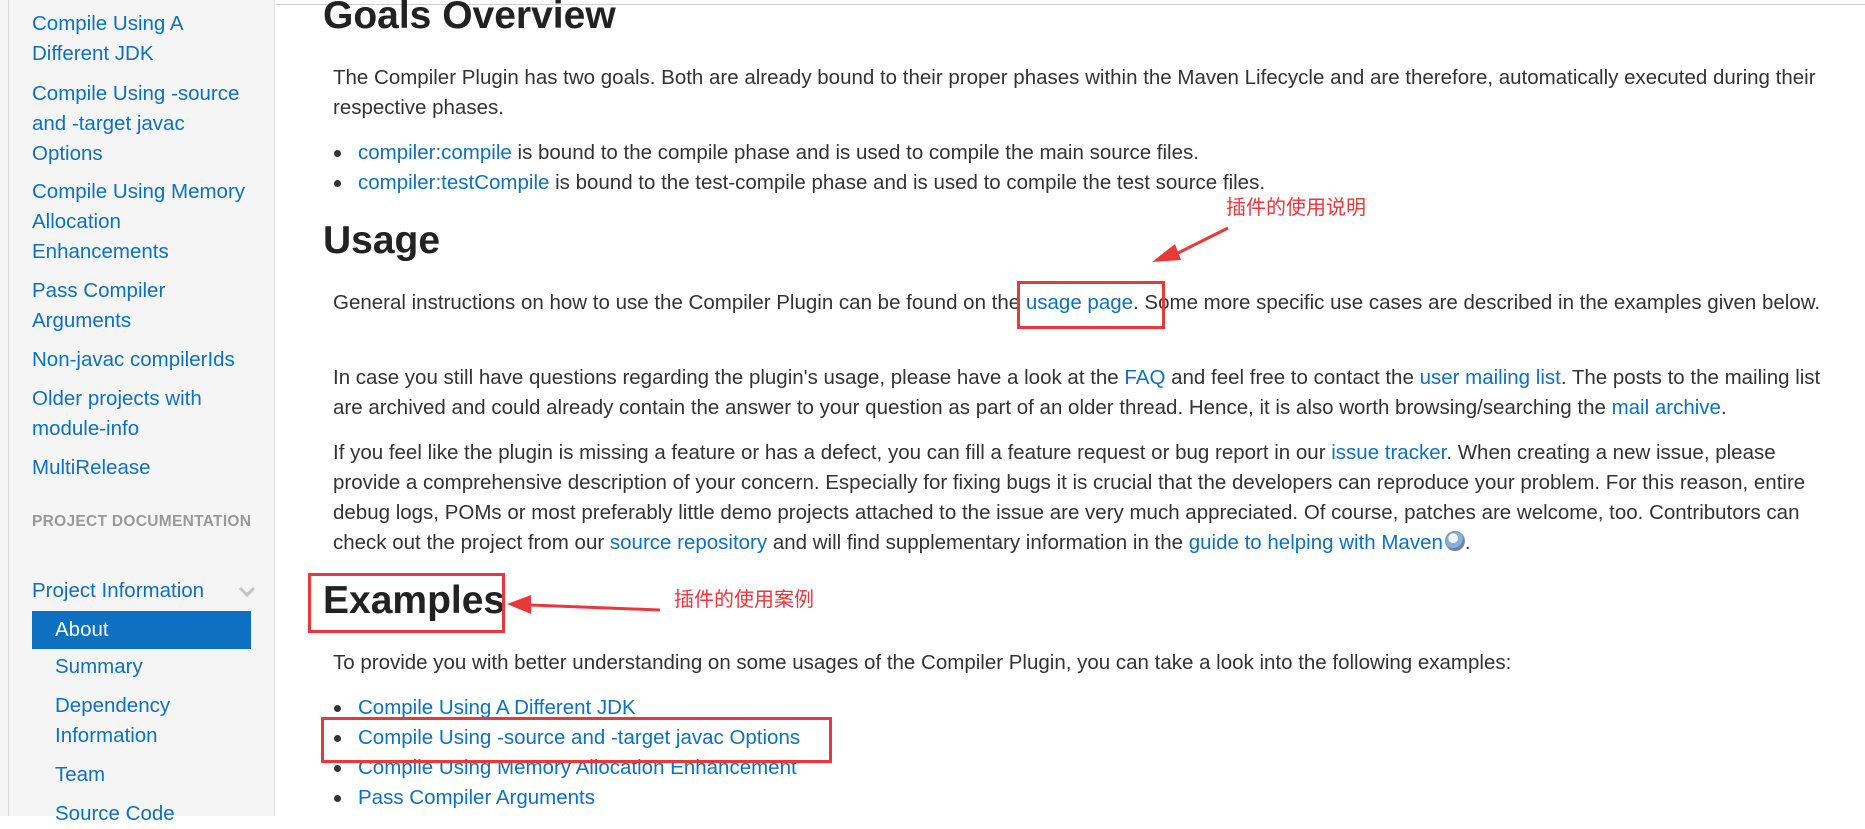 The width and height of the screenshot is (1865, 829). What do you see at coordinates (144, 39) in the screenshot?
I see `sidebar-link-different-jdk: Compile Using A Different JDK` at bounding box center [144, 39].